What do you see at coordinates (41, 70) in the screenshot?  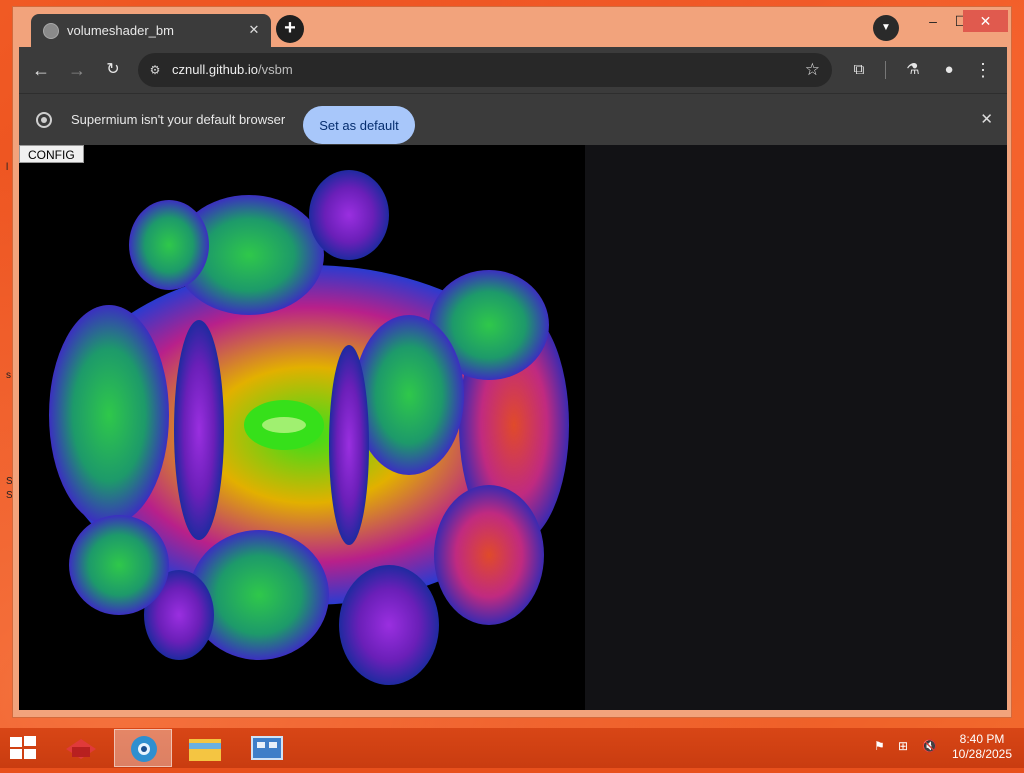 I see `back-button: ←` at bounding box center [41, 70].